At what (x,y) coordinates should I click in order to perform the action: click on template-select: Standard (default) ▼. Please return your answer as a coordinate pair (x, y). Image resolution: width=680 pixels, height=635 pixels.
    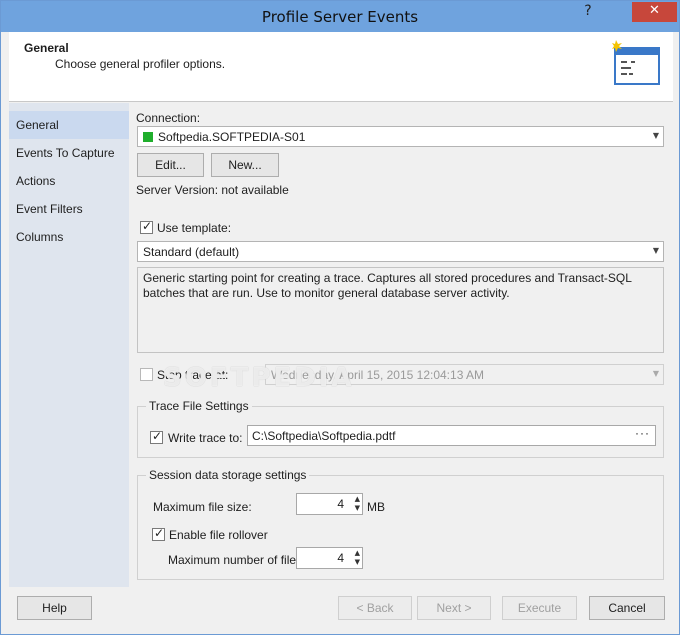
    Looking at the image, I should click on (400, 251).